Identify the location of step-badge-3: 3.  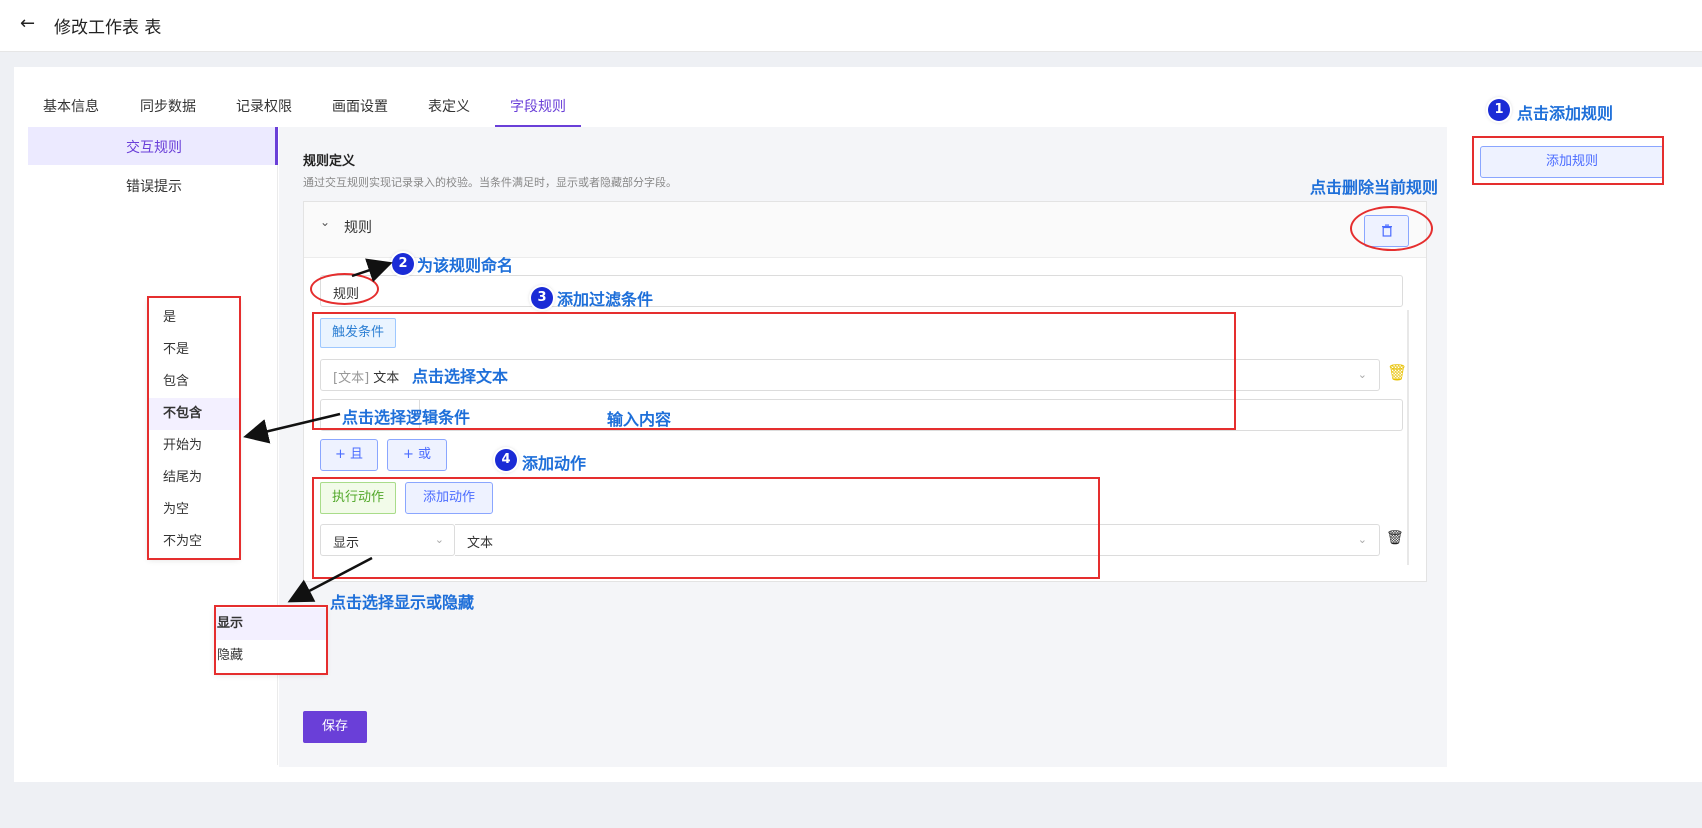
(542, 298).